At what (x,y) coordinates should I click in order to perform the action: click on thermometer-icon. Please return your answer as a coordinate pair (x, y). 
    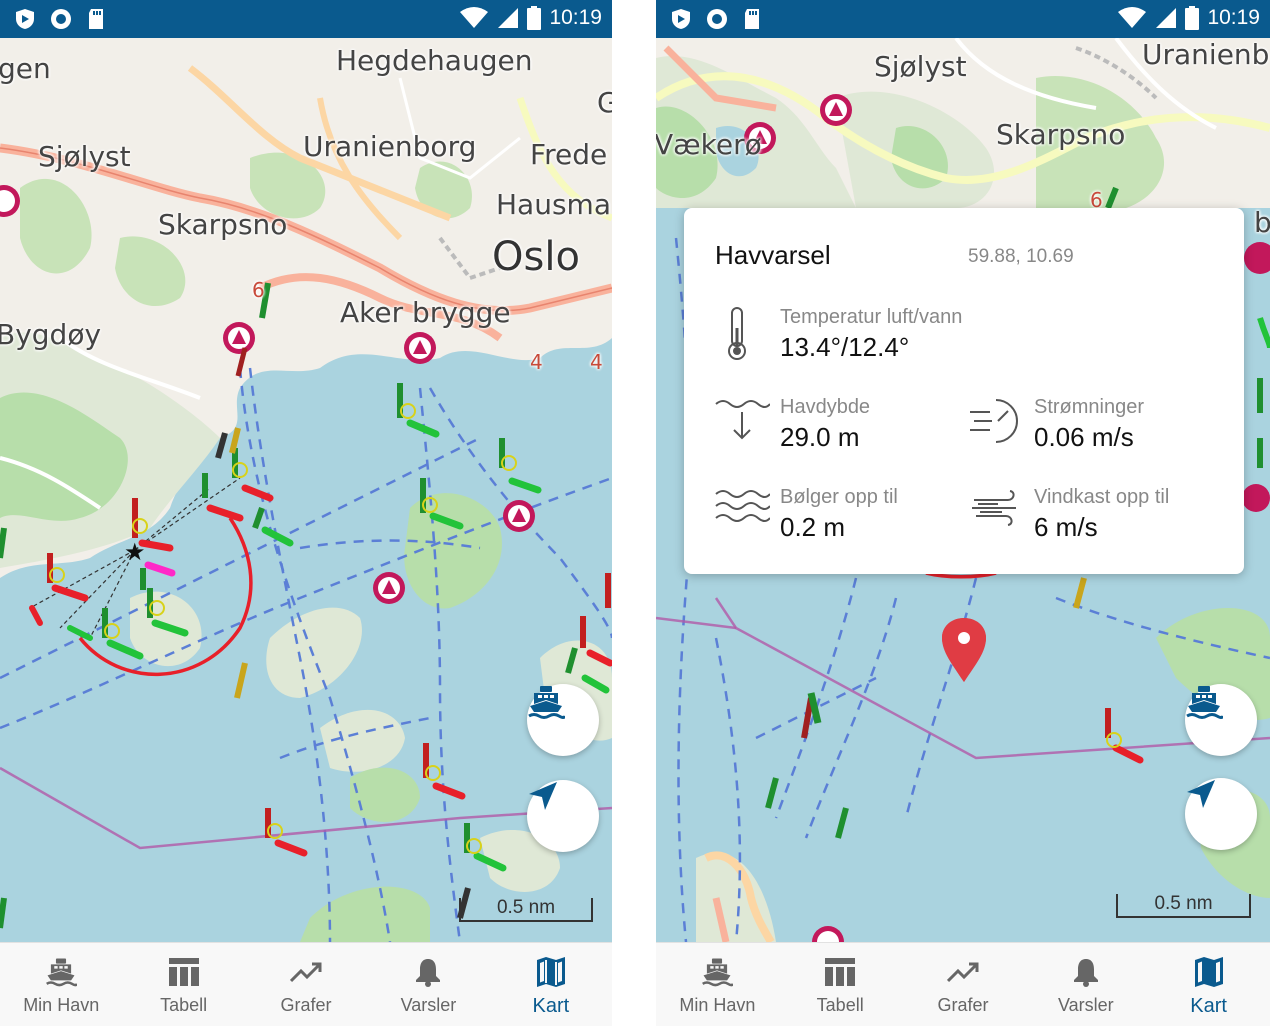
    Looking at the image, I should click on (737, 333).